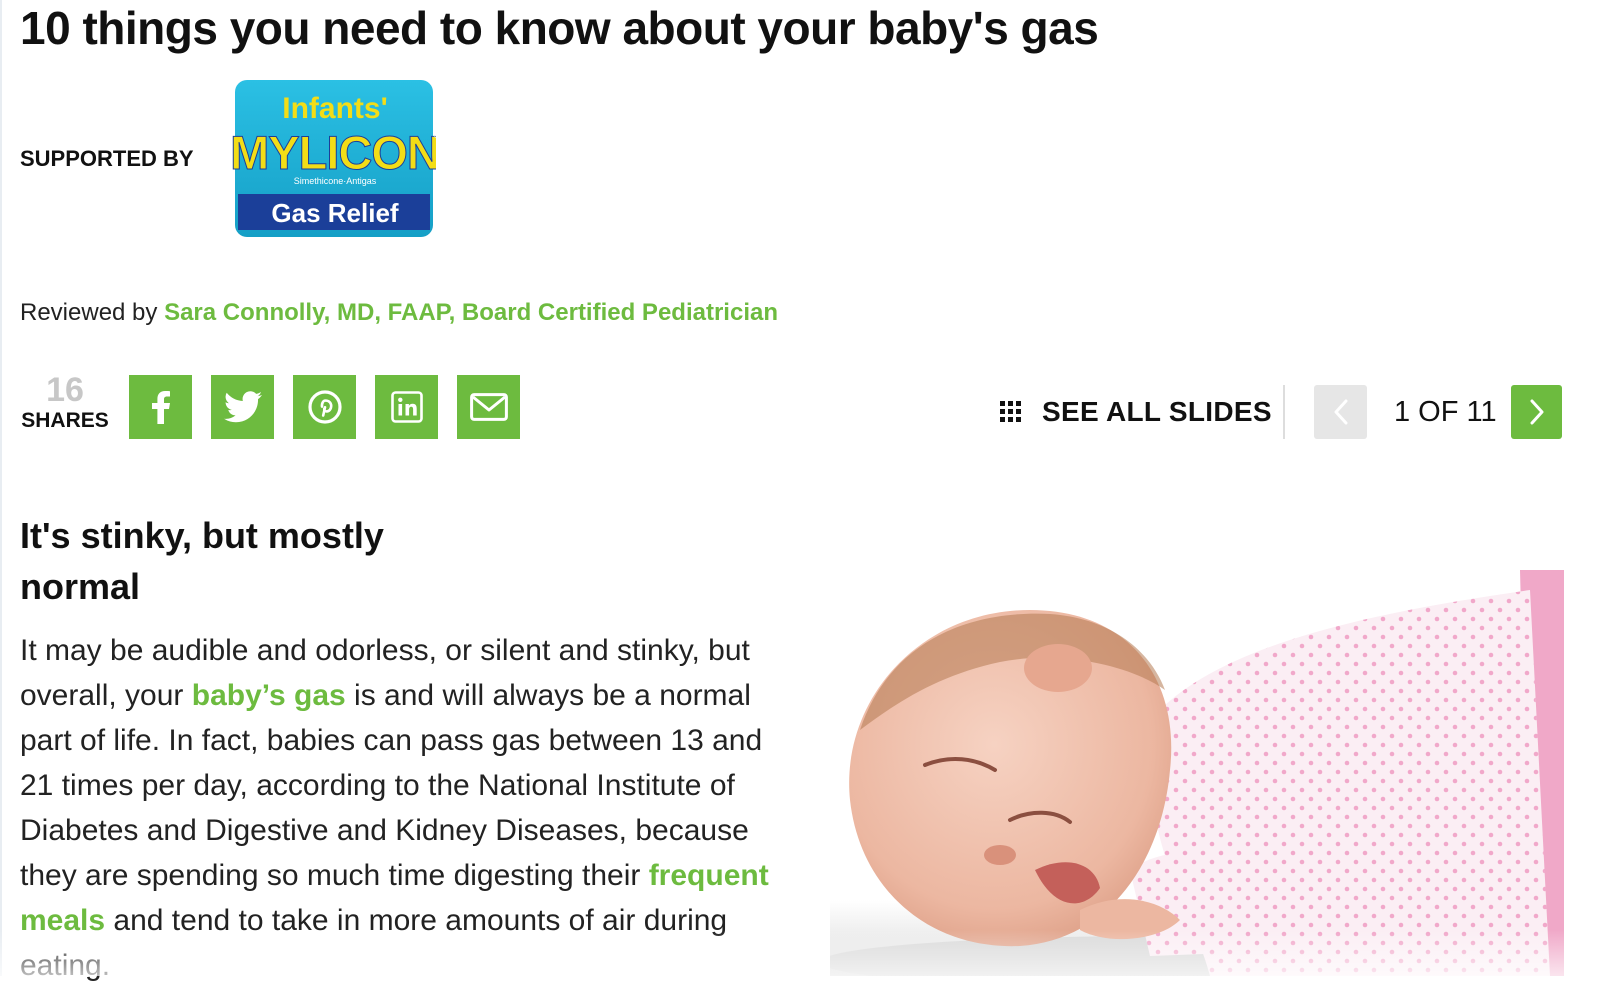 This screenshot has width=1606, height=988. Describe the element at coordinates (434, 135) in the screenshot. I see `logo-registered-mark: ®` at that location.